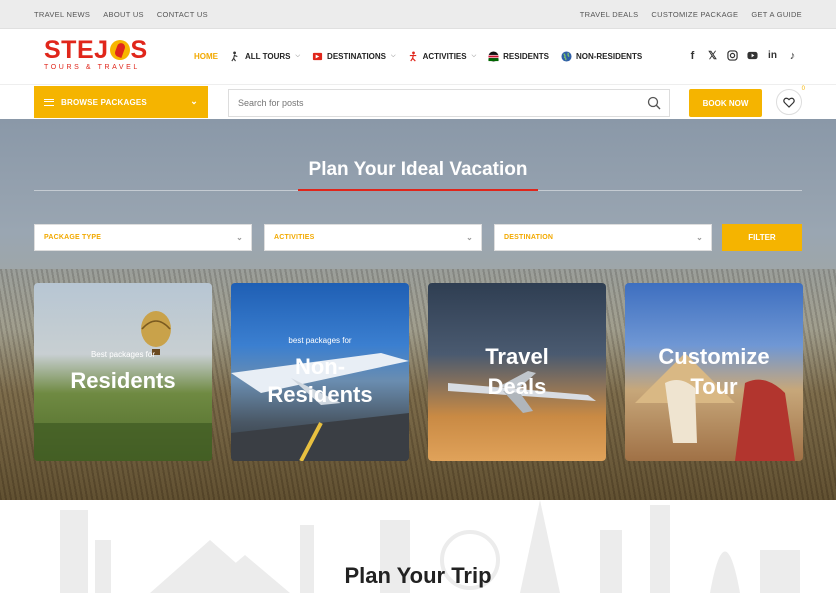  I want to click on instagram-icon, so click(732, 55).